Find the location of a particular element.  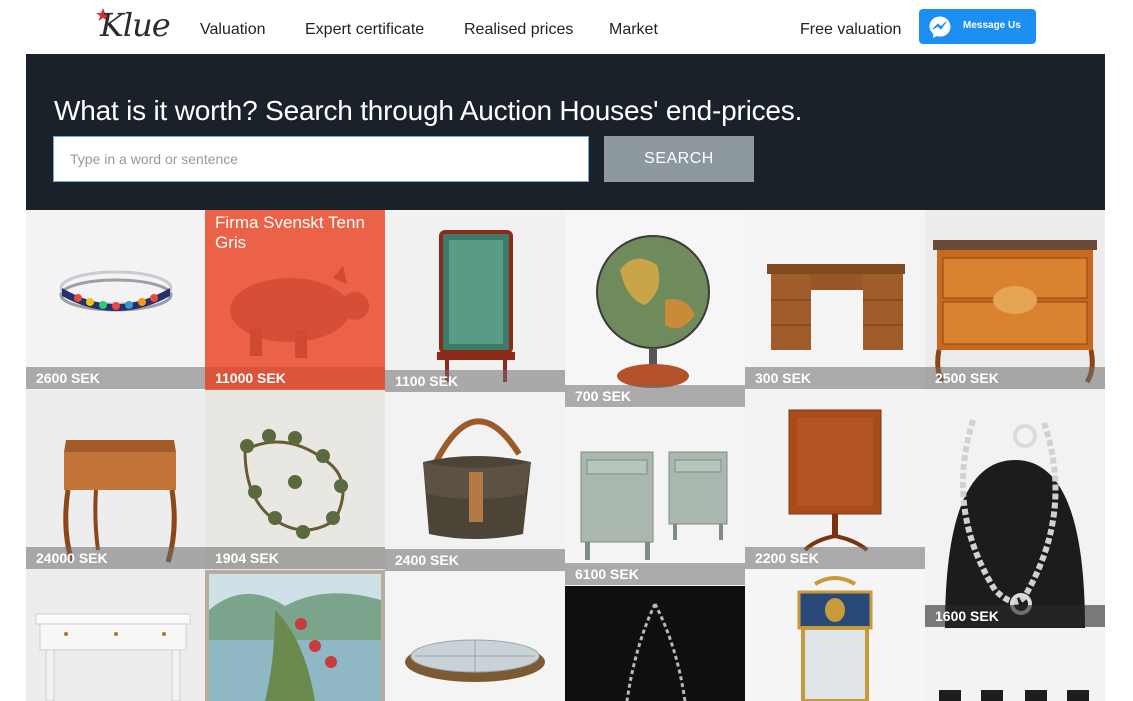

glass-serving-dish-icon is located at coordinates (475, 660).